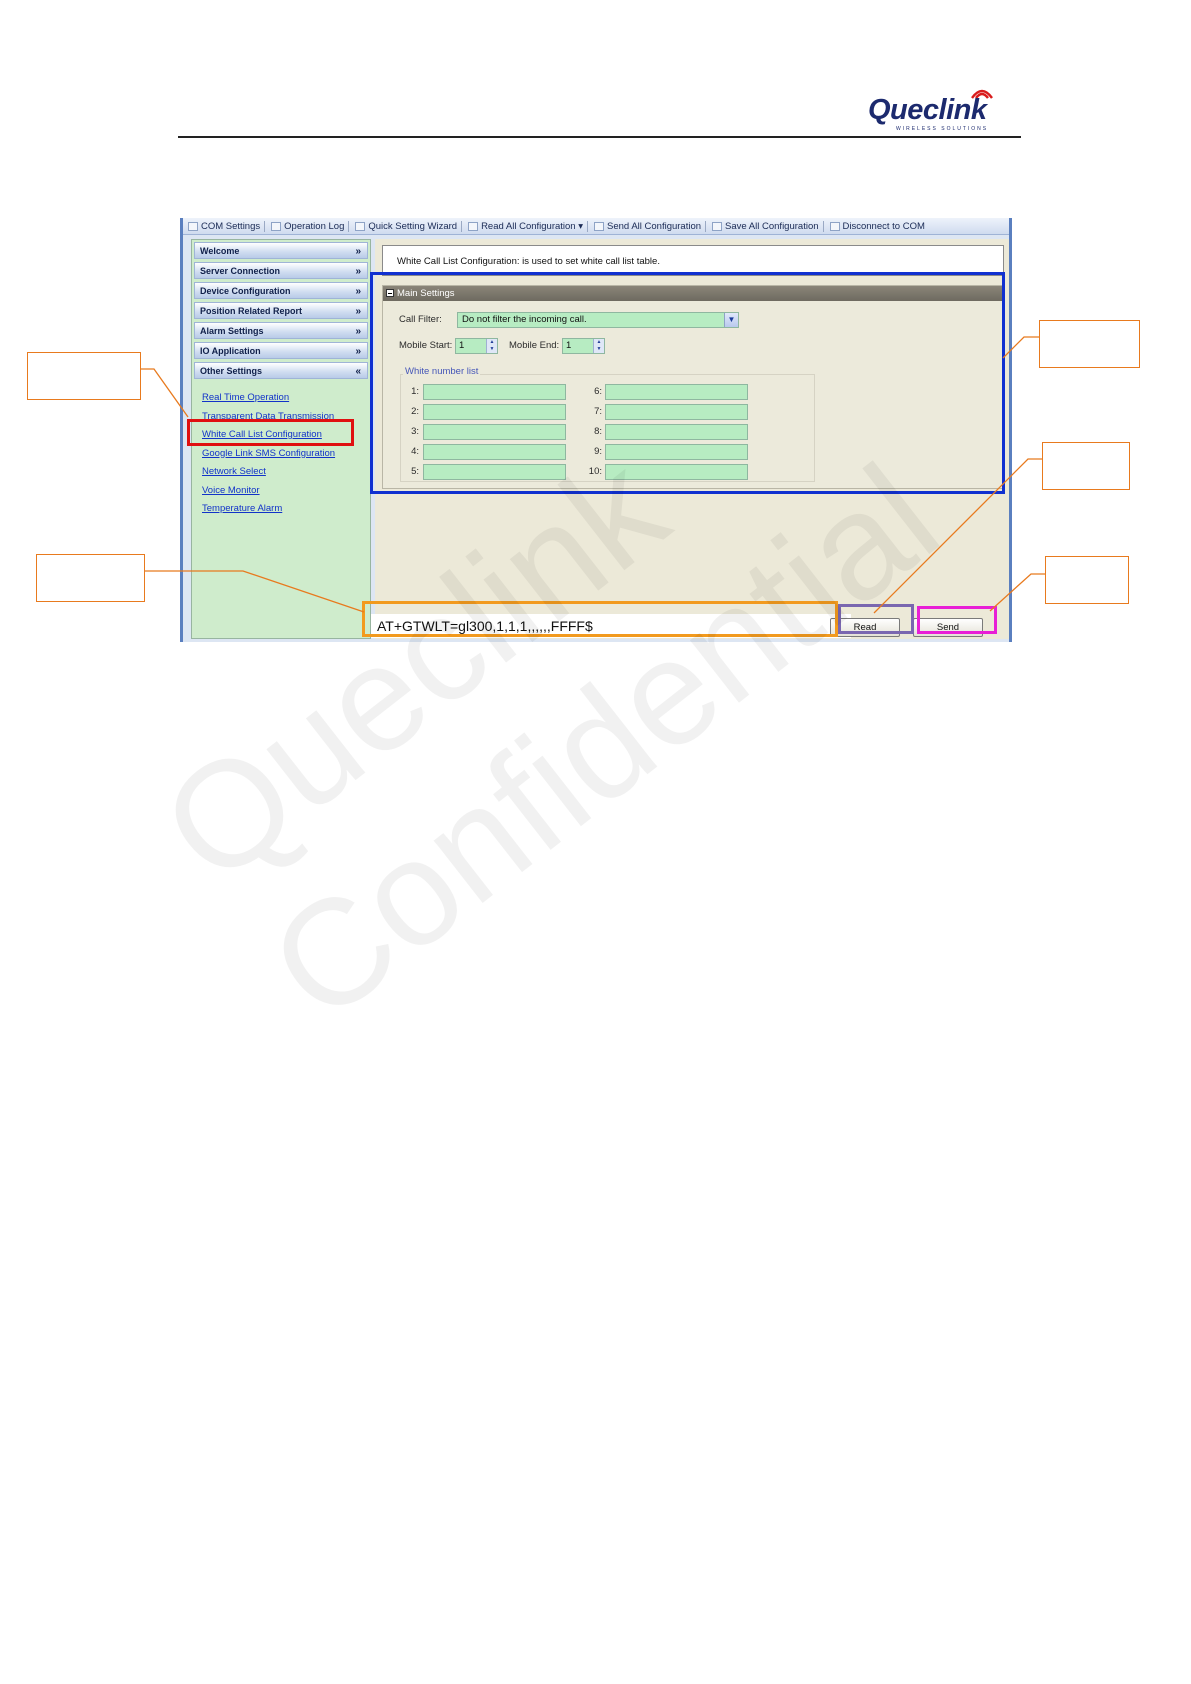 The width and height of the screenshot is (1191, 1684). Describe the element at coordinates (358, 371) in the screenshot. I see `chevron-up-icon: «` at that location.